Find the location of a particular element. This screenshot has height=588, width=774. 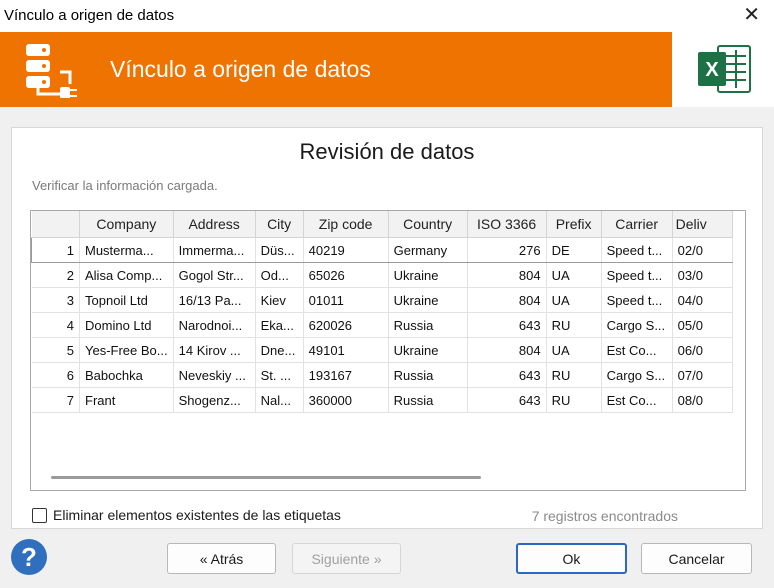

table-cell: RU is located at coordinates (574, 375).